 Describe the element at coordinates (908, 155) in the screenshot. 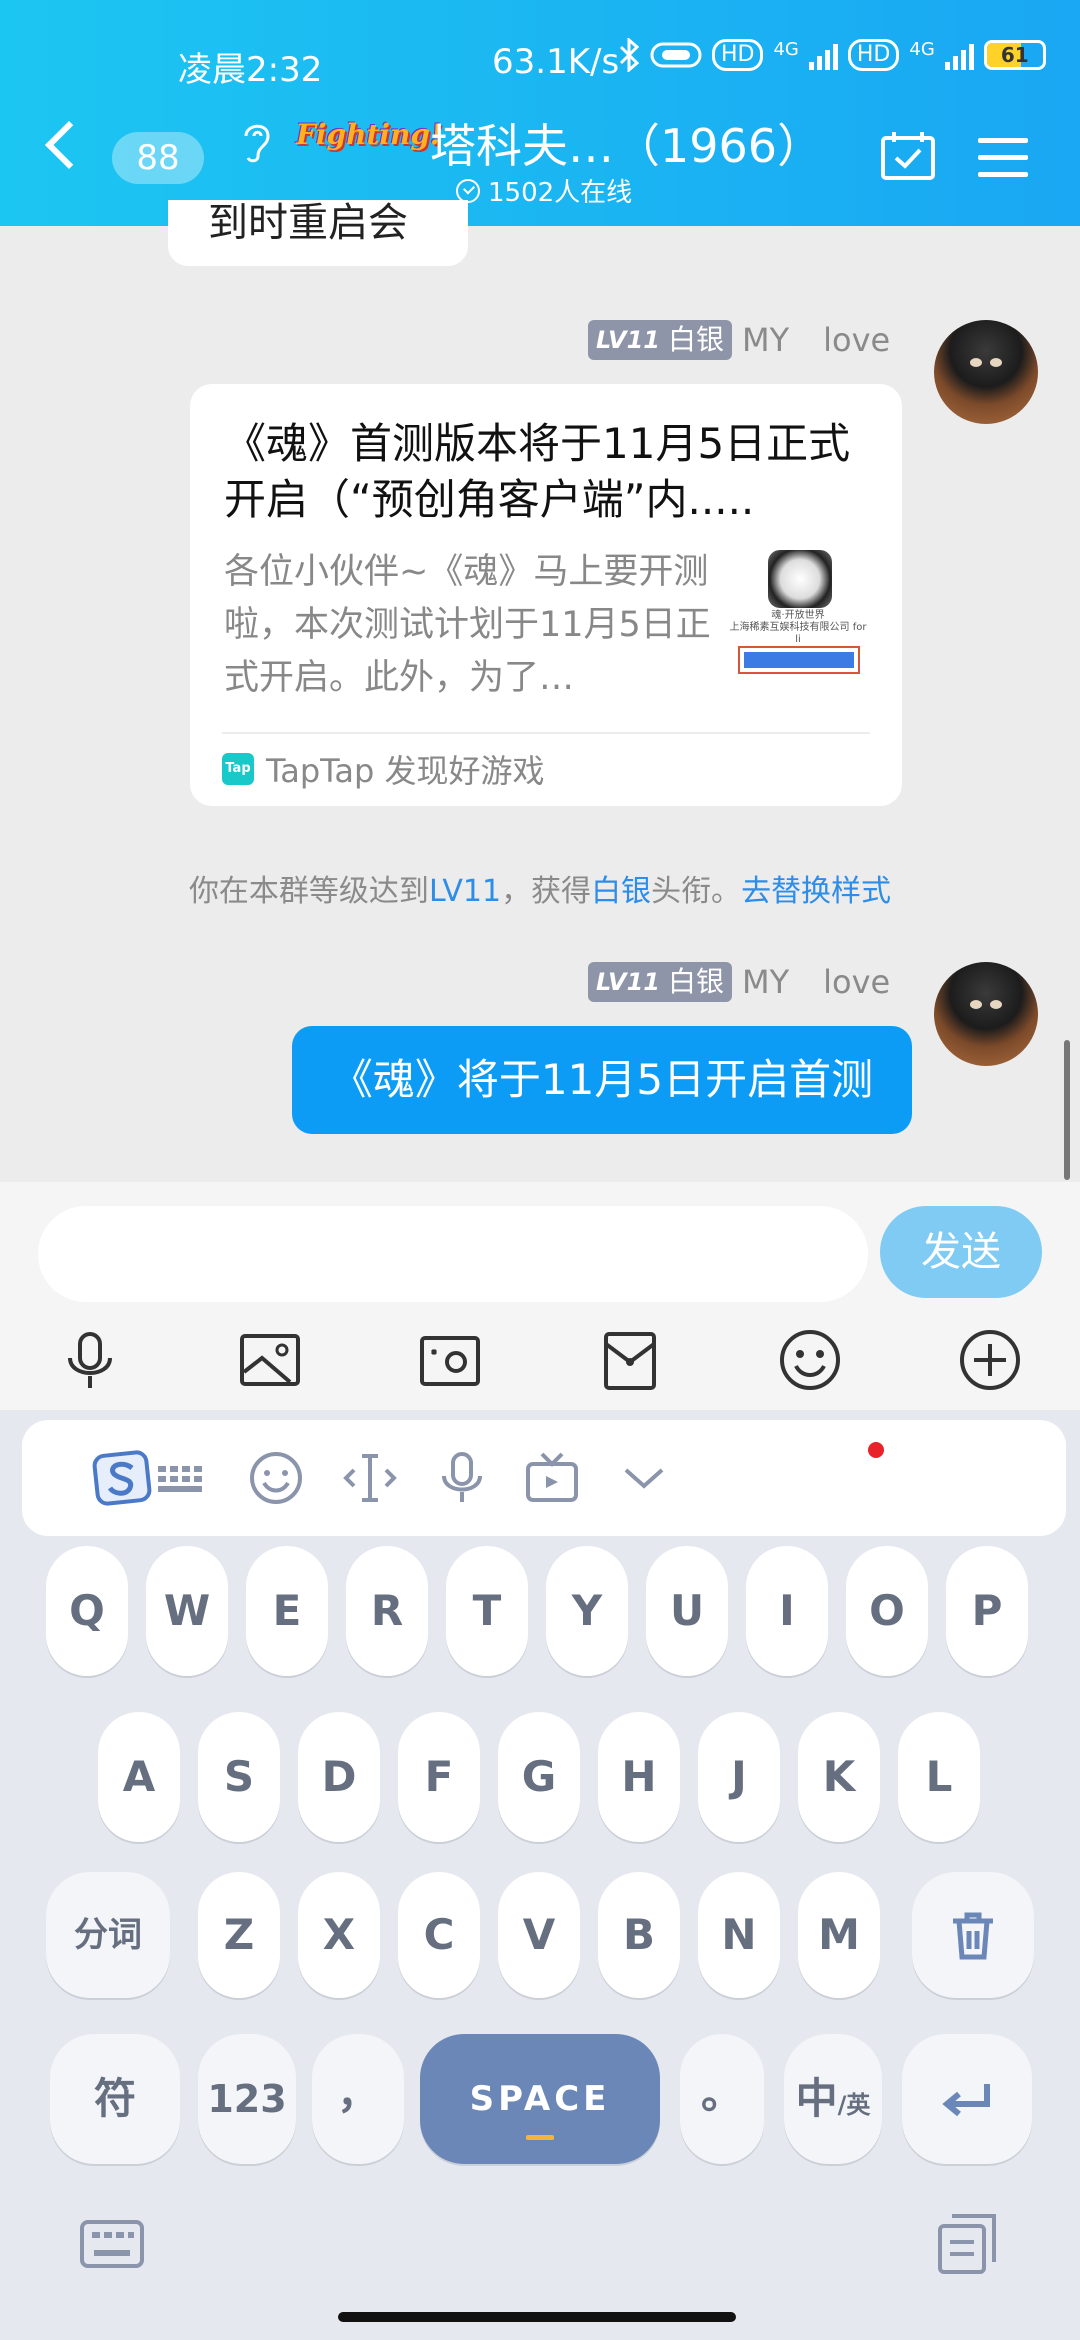

I see `calendar-check-icon` at that location.